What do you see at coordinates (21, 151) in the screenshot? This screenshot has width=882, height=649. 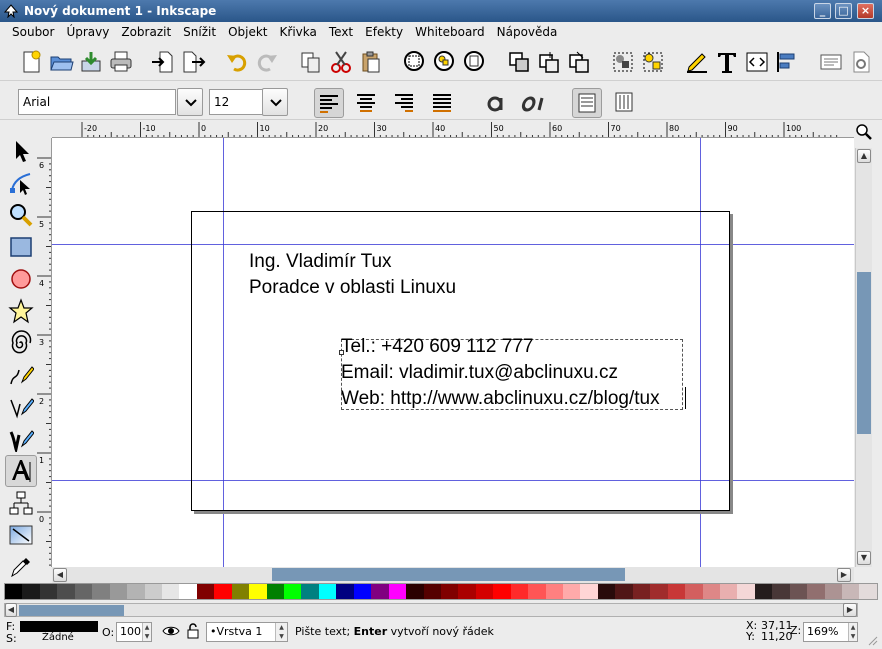 I see `selector-tool-icon` at bounding box center [21, 151].